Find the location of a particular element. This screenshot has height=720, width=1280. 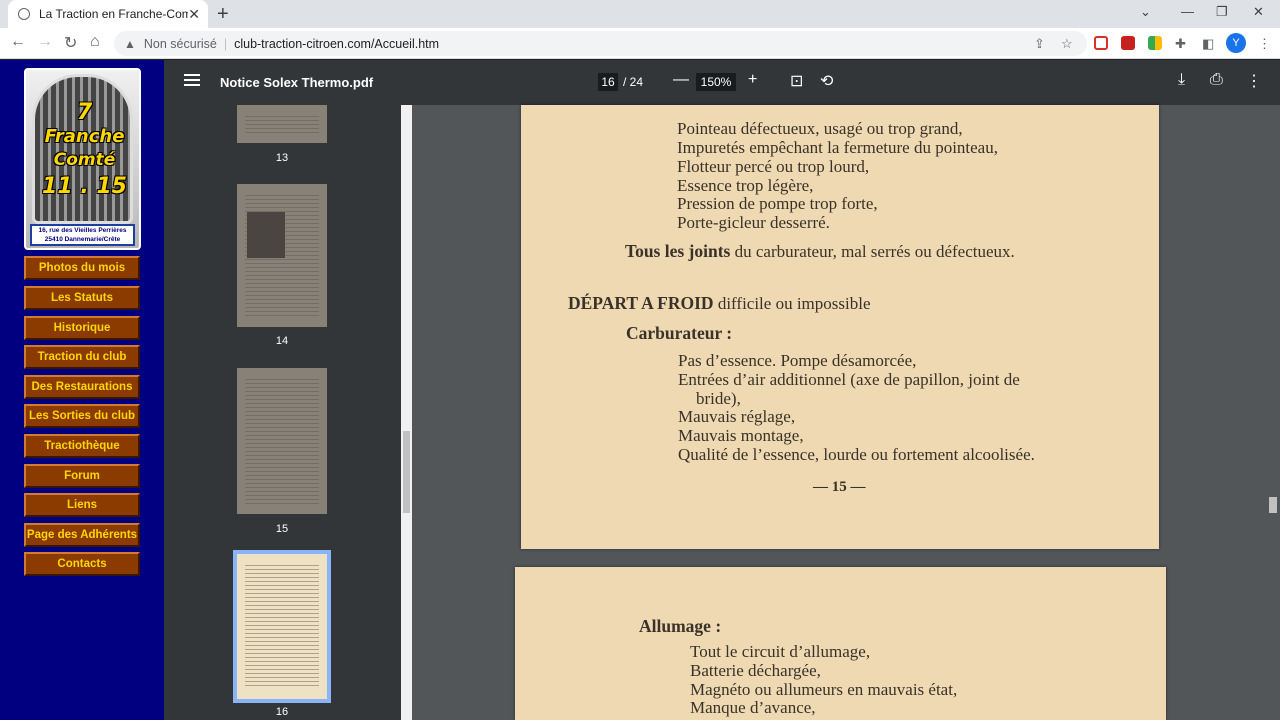

more-options-icon: ⋮ is located at coordinates (1254, 81).